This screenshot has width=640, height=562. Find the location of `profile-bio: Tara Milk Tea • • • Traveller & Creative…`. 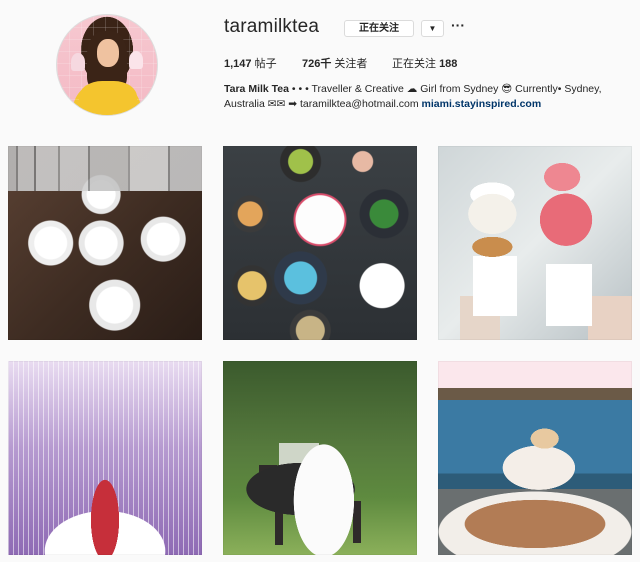

profile-bio: Tara Milk Tea • • • Traveller & Creative… is located at coordinates (420, 97).